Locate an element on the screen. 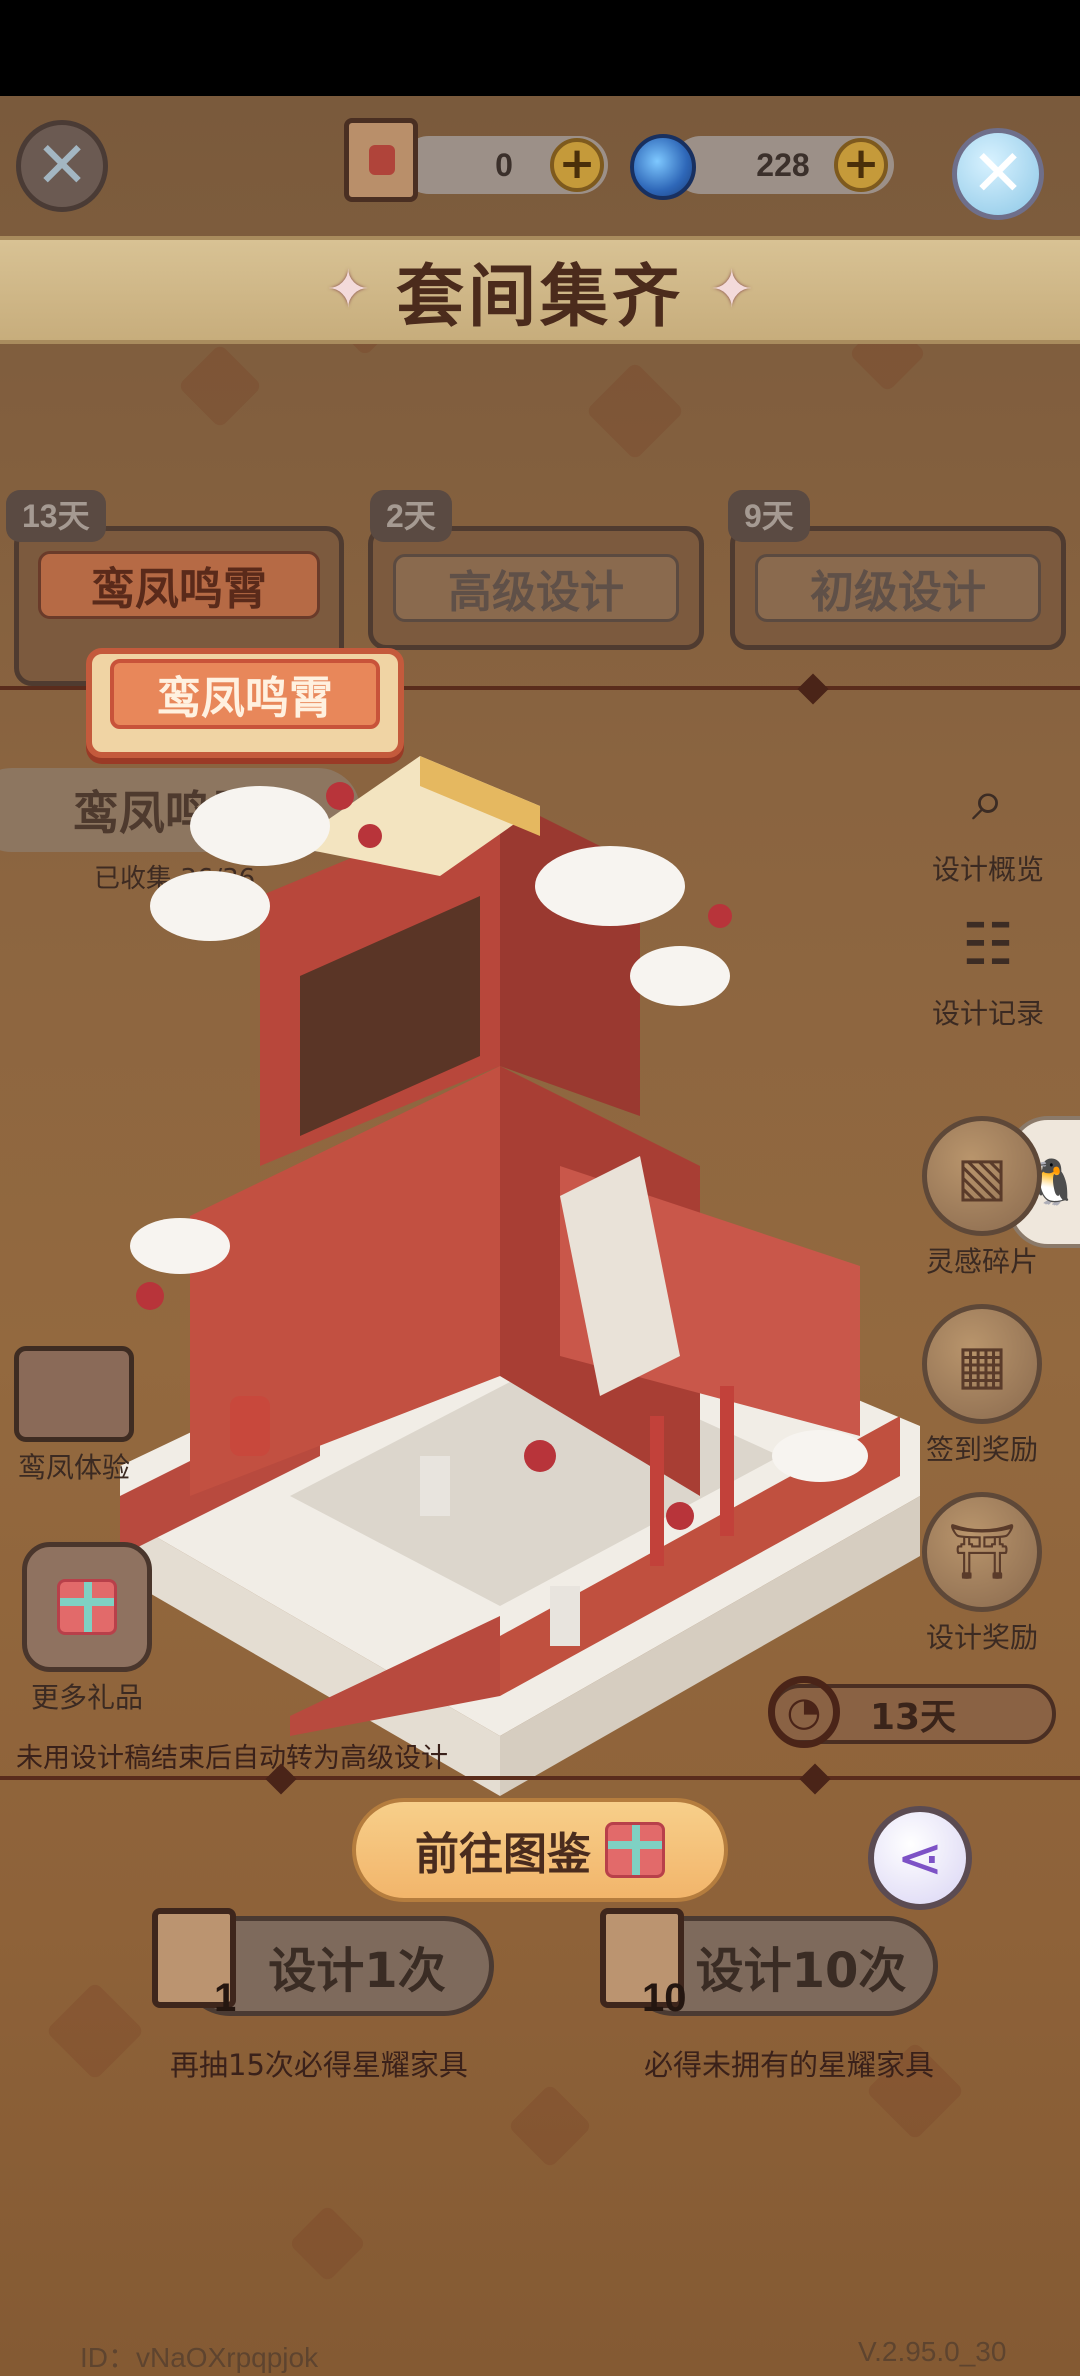  design-record-button: ☷ 设计记录 is located at coordinates (988, 966).